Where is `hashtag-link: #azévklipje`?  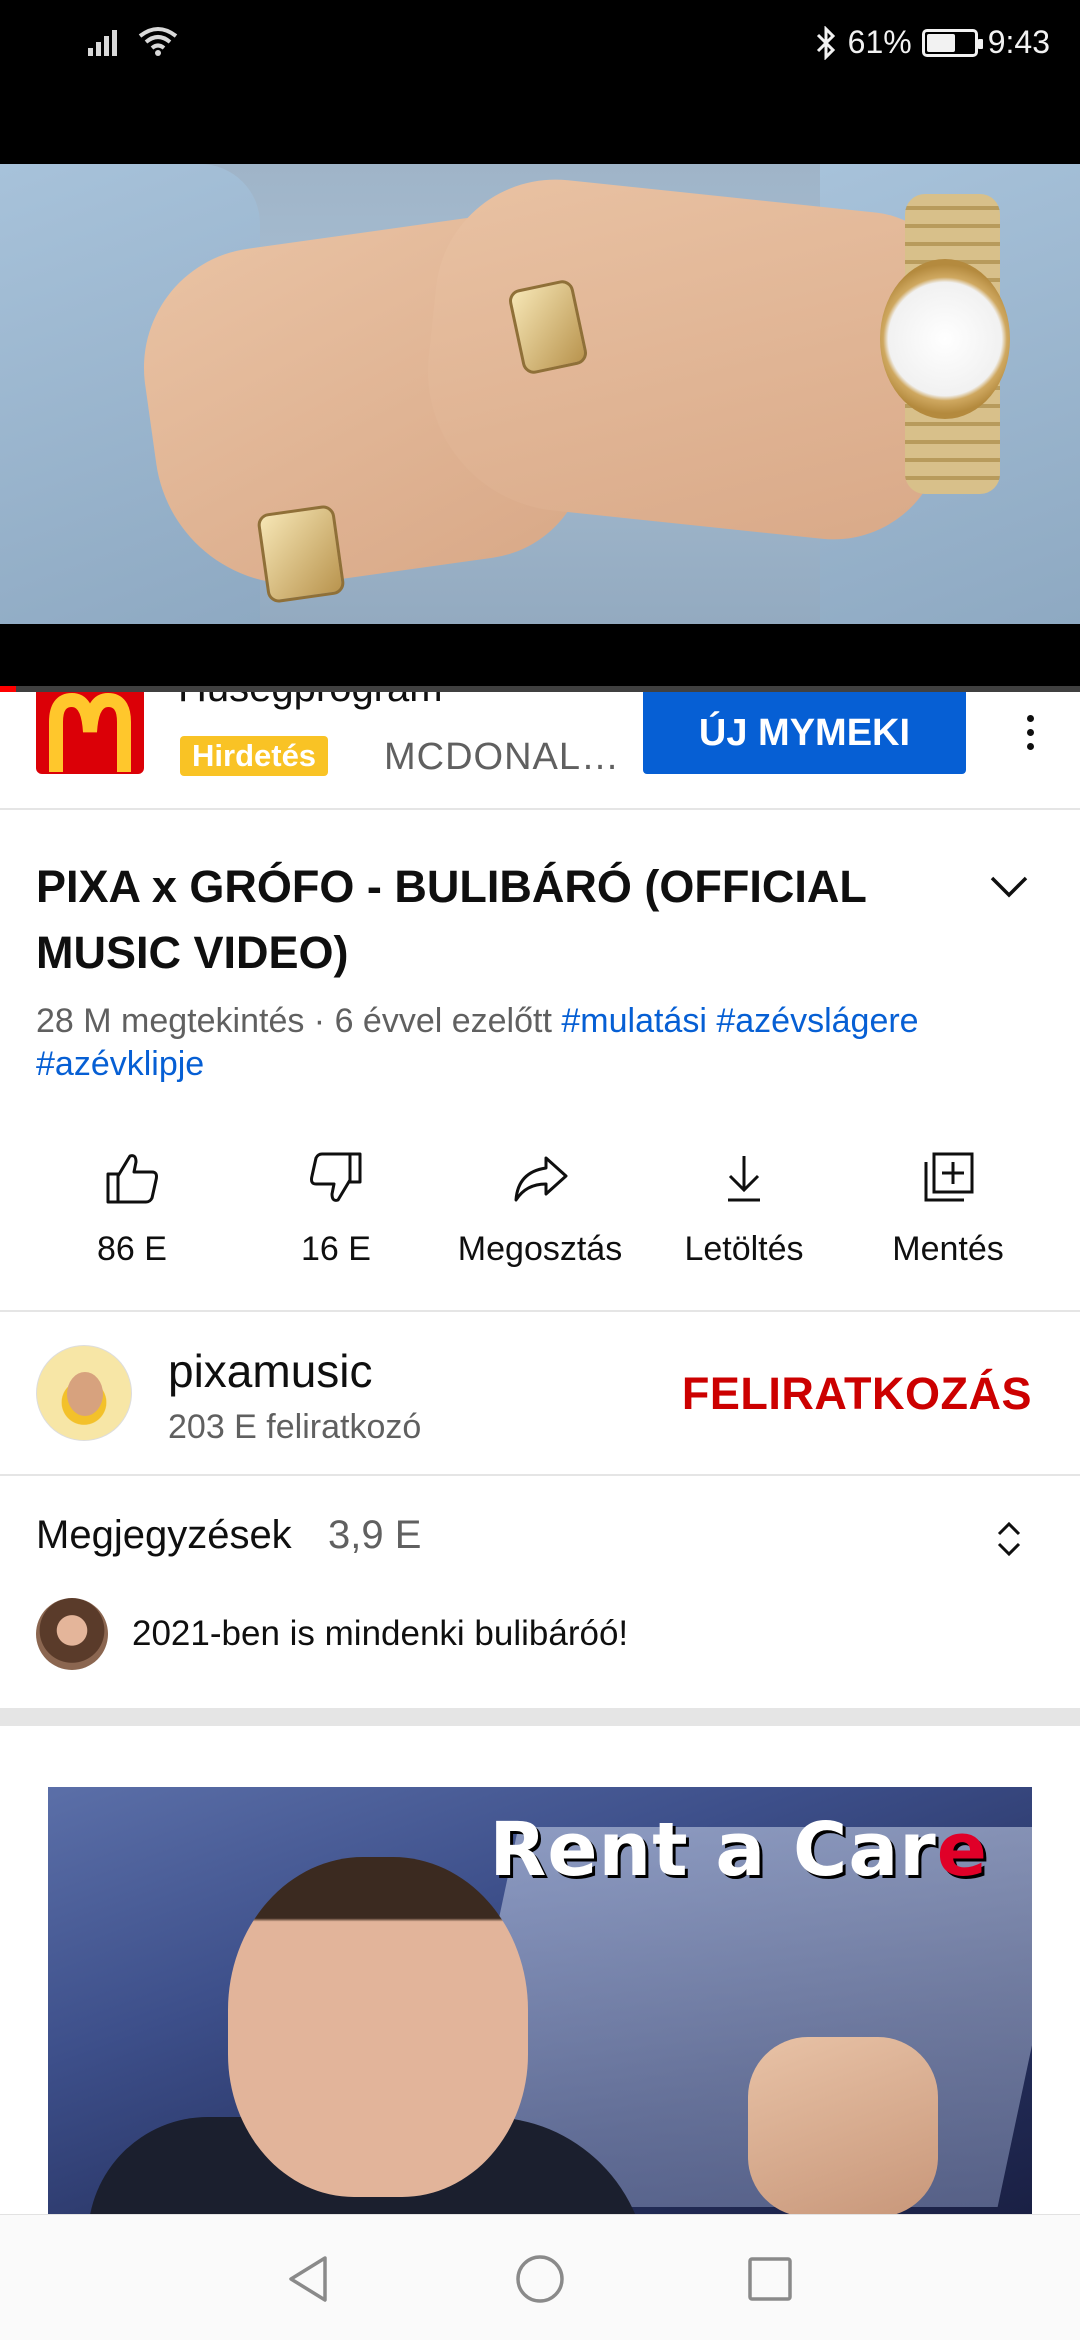
hashtag-link: #azévklipje is located at coordinates (120, 1064).